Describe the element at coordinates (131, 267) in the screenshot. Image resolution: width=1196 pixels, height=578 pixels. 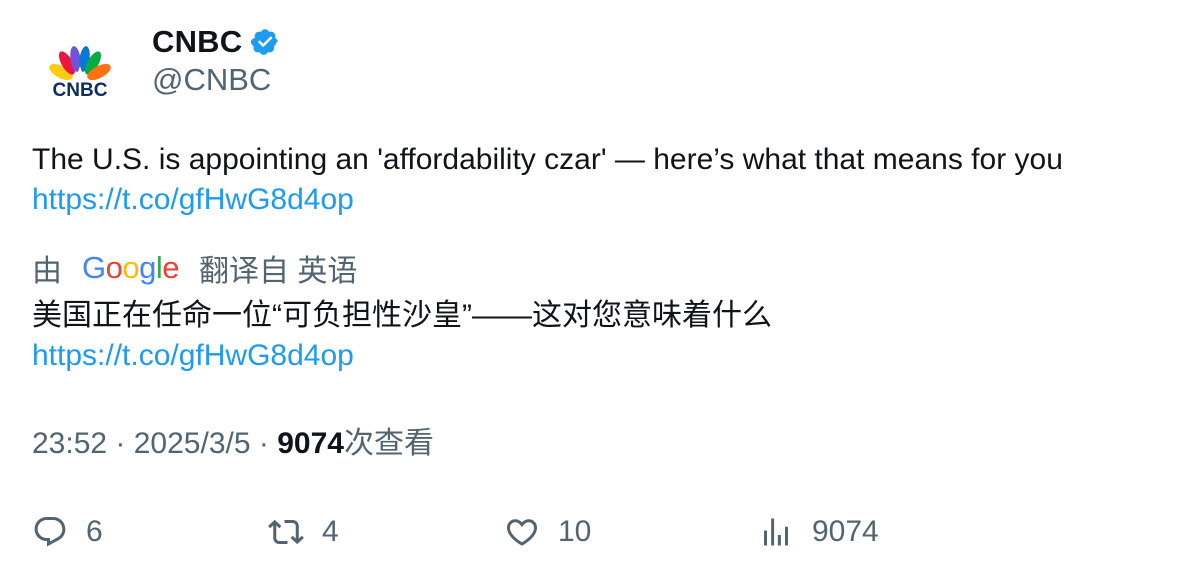
I see `google-logo: Google` at that location.